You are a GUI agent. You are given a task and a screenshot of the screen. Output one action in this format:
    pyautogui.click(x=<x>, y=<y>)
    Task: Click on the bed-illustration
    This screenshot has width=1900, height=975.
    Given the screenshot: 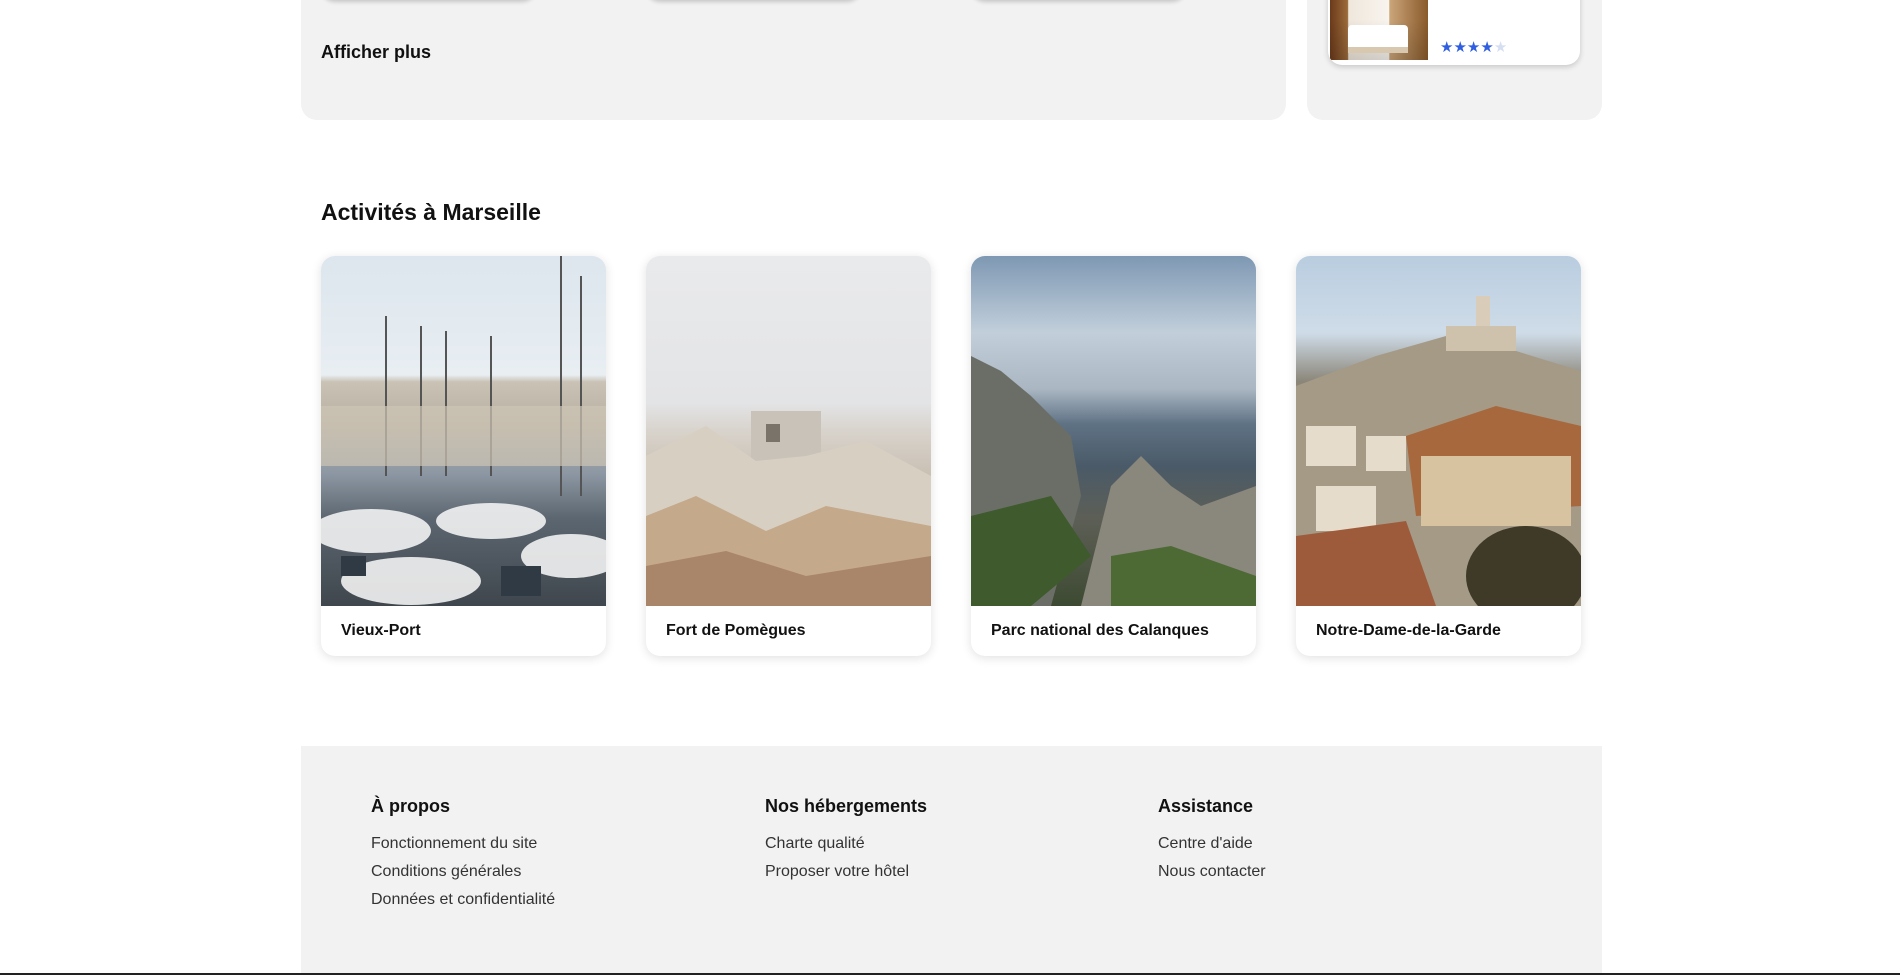 What is the action you would take?
    pyautogui.click(x=1378, y=39)
    